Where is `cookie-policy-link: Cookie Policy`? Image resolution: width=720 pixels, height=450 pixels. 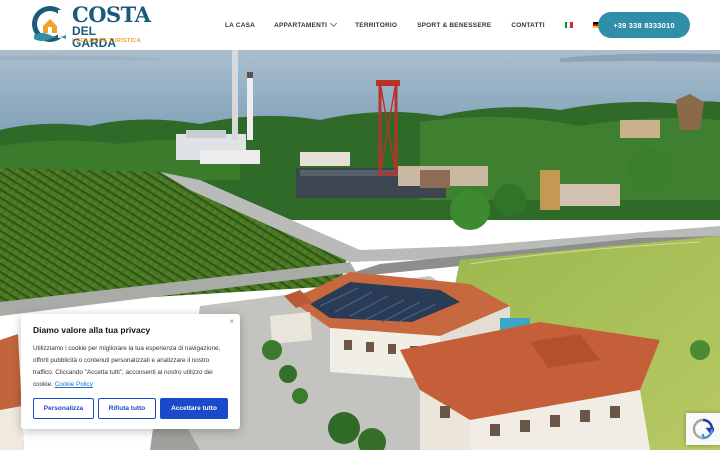 cookie-policy-link: Cookie Policy is located at coordinates (74, 384).